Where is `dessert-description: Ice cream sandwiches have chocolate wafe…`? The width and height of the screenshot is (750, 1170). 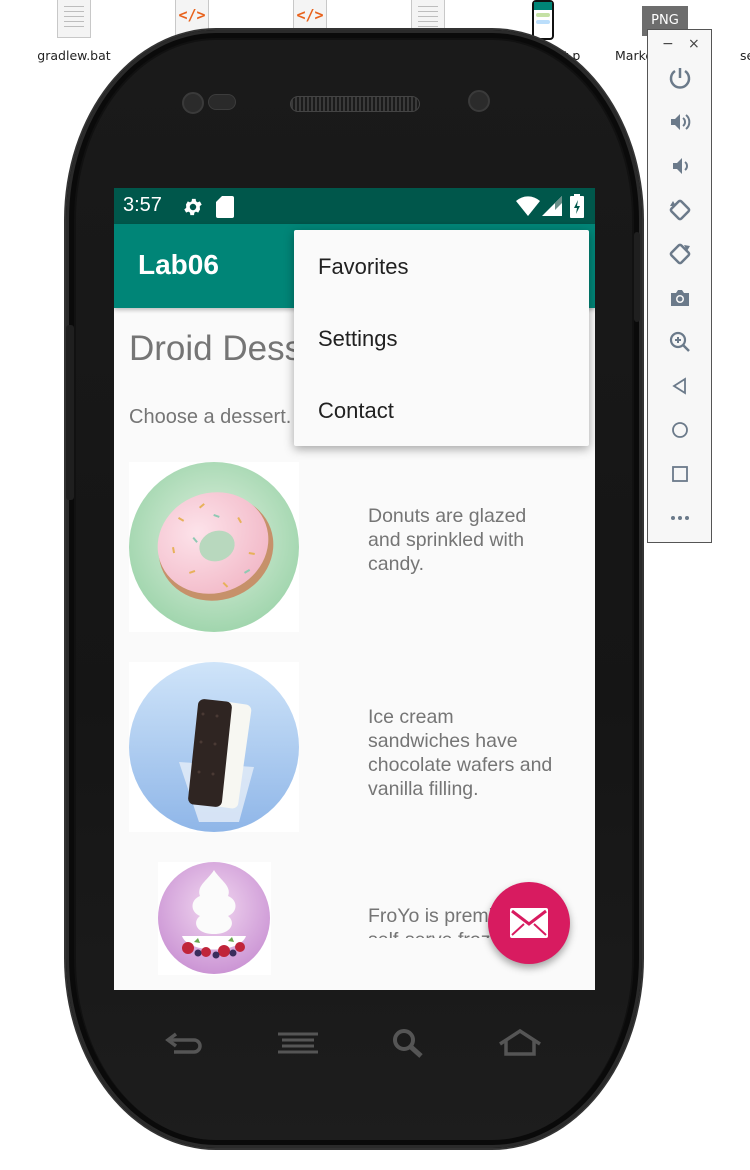 dessert-description: Ice cream sandwiches have chocolate wafe… is located at coordinates (460, 753).